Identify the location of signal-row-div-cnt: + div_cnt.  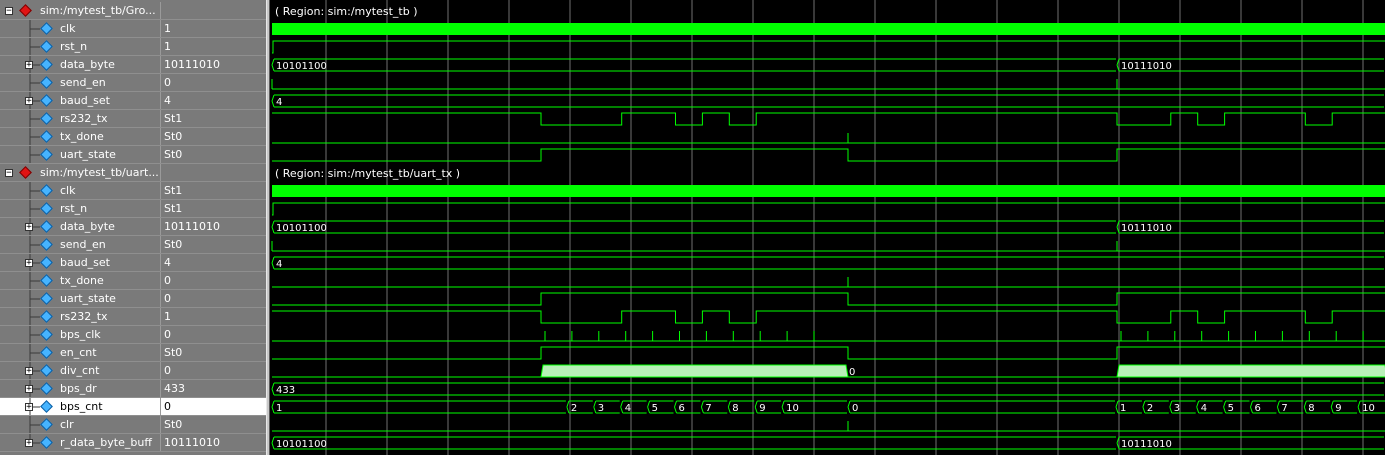
(80, 371).